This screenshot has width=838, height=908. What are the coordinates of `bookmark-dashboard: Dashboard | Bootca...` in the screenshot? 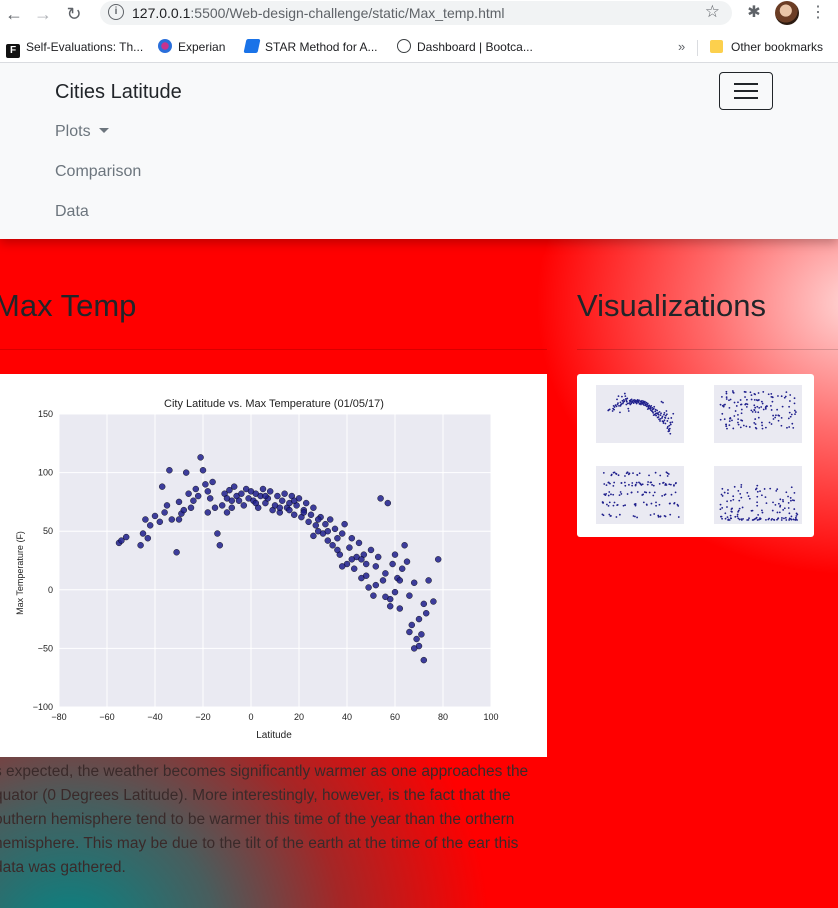 It's located at (465, 47).